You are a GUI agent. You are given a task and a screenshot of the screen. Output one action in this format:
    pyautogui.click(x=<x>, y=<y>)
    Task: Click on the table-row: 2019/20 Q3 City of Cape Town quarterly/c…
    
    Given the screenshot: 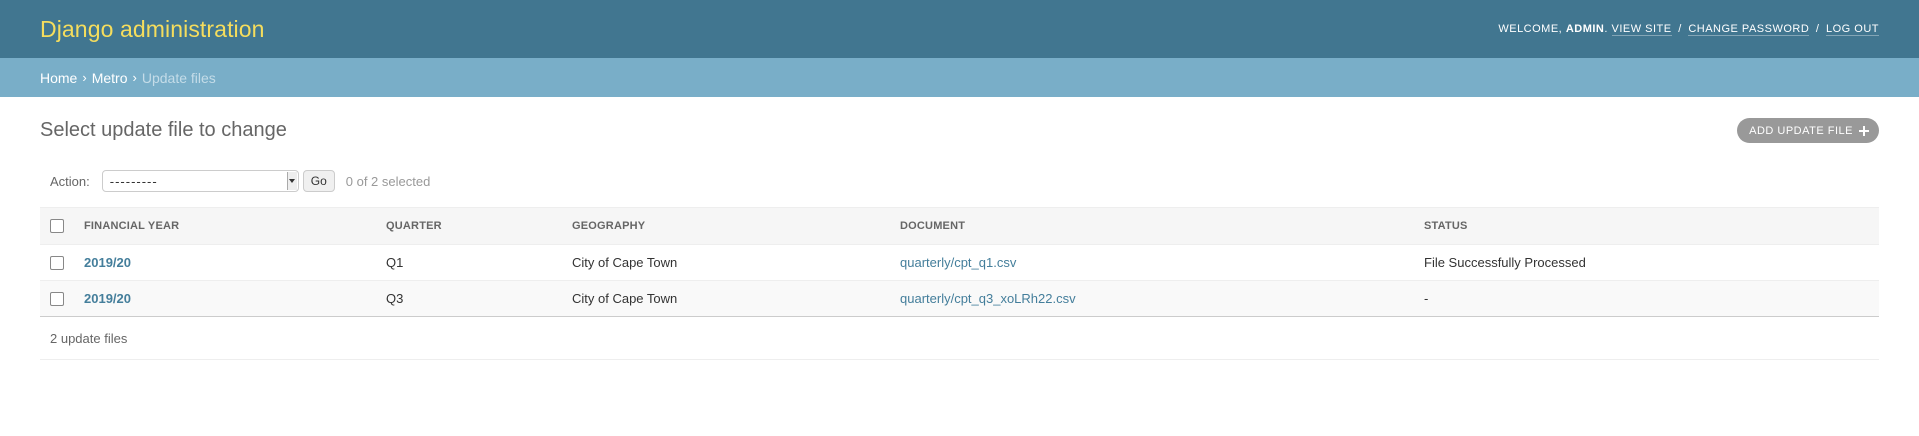 What is the action you would take?
    pyautogui.click(x=959, y=298)
    